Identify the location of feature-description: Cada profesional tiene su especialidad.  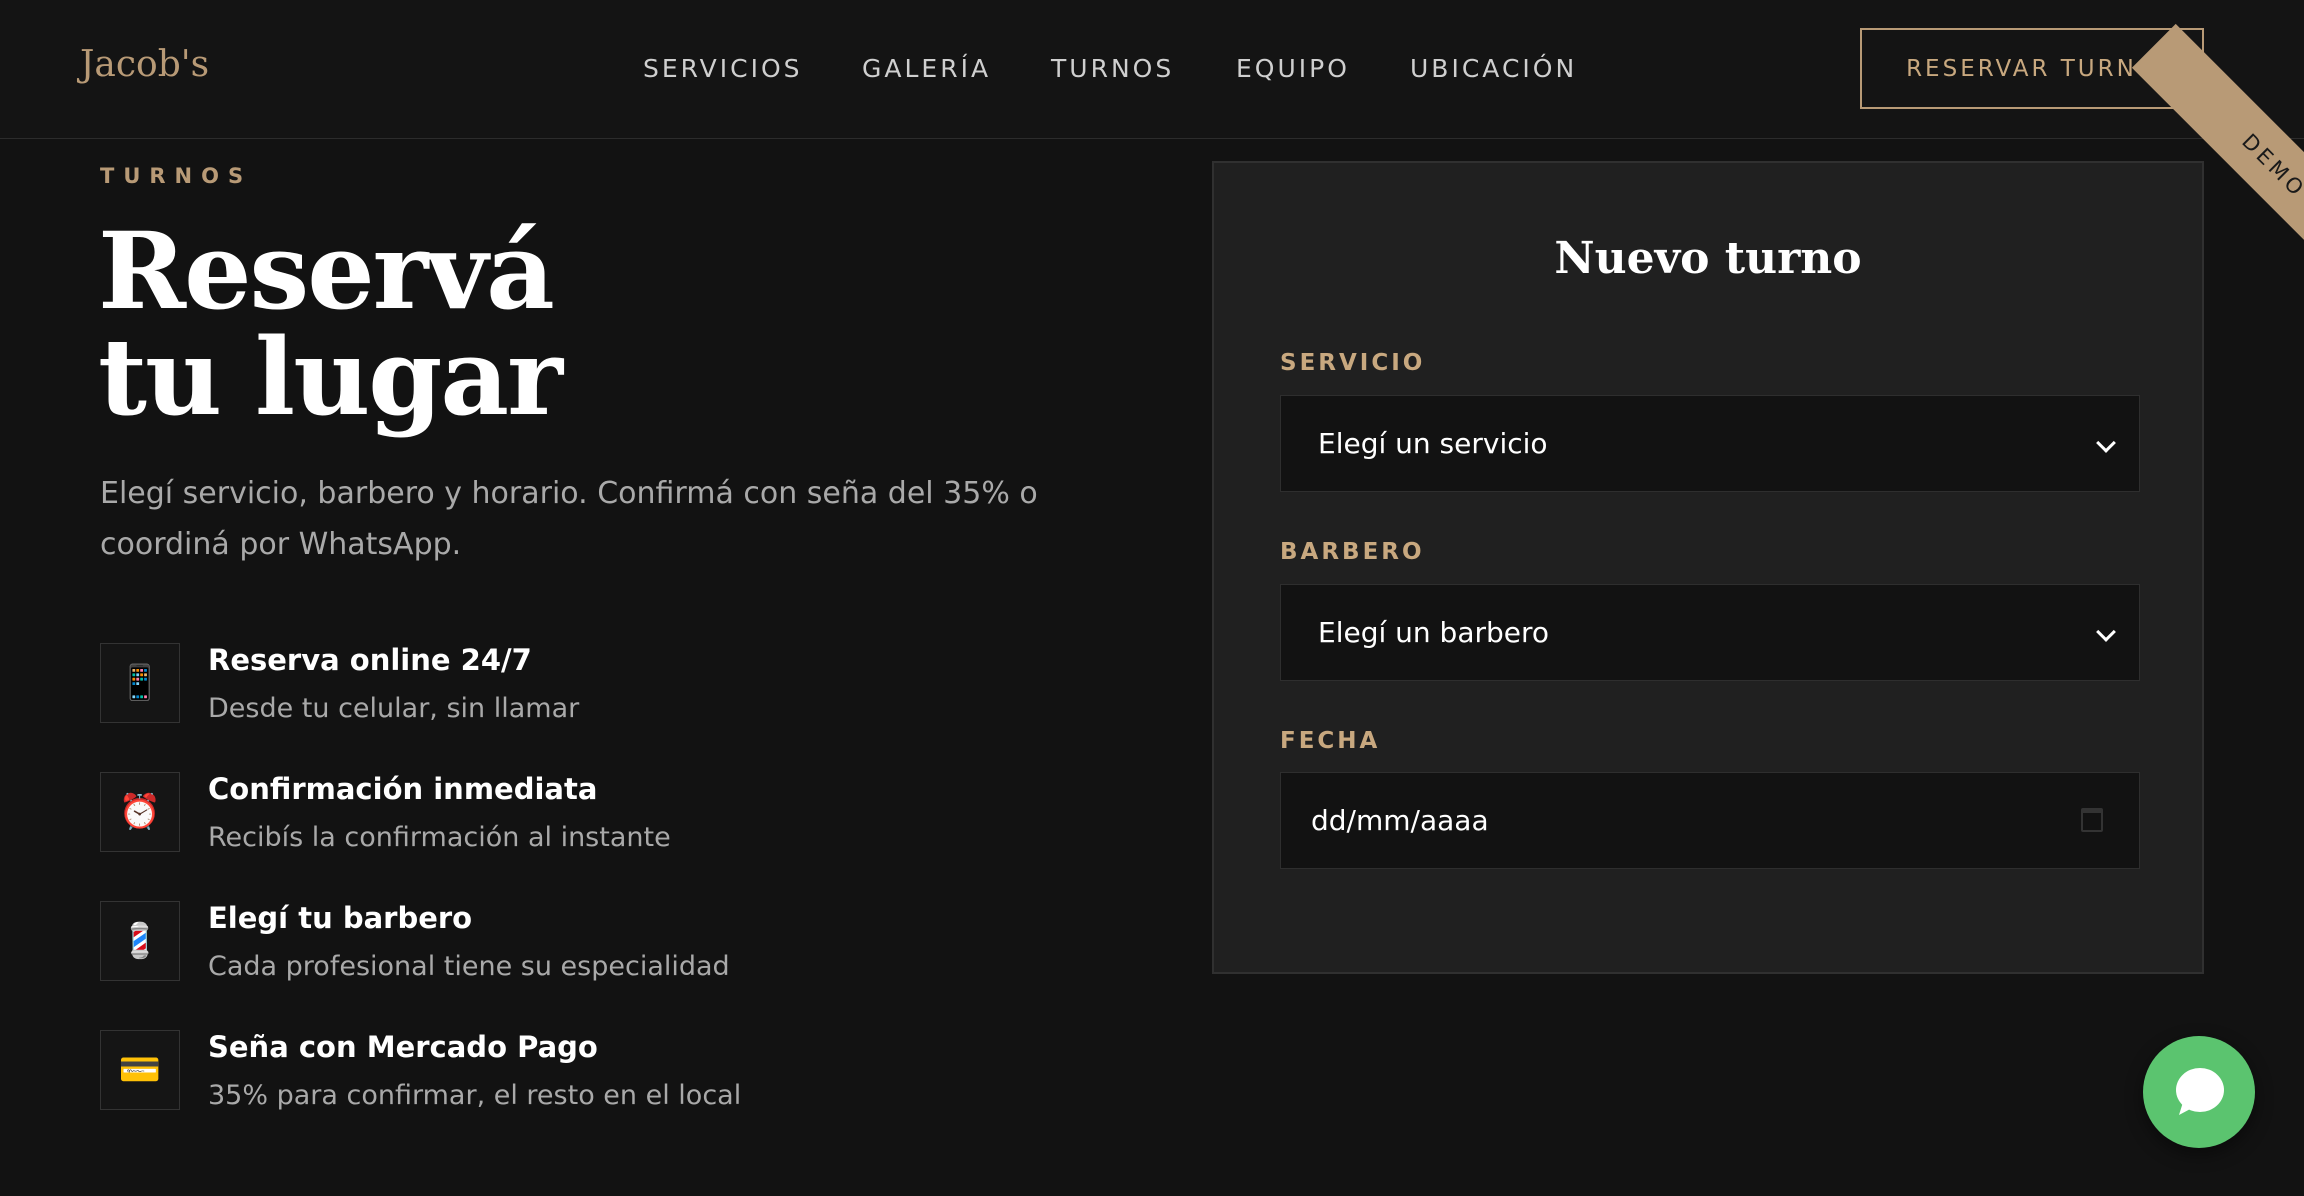
(469, 966).